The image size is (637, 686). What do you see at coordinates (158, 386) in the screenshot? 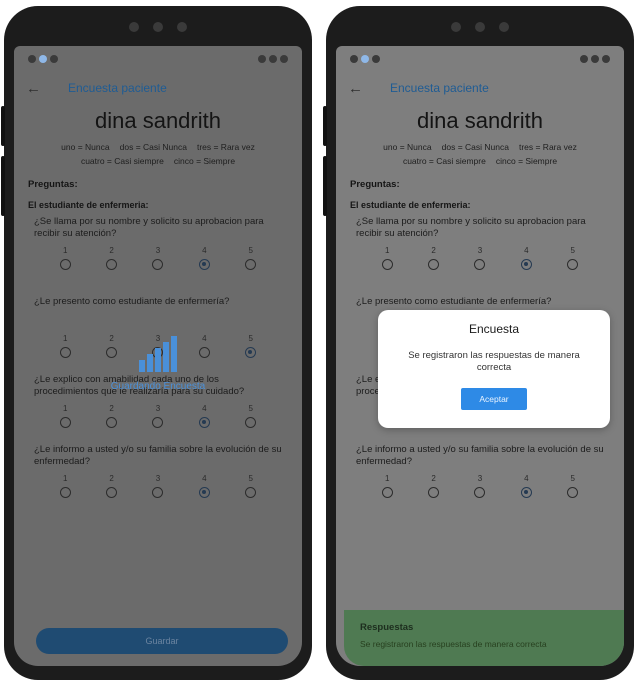
I see `loading-text: Guardando Encuesta` at bounding box center [158, 386].